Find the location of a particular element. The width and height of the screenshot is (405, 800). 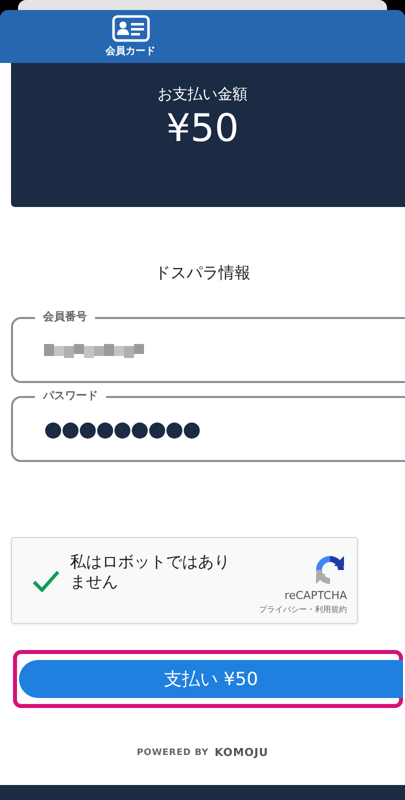

id-card-icon is located at coordinates (131, 28).